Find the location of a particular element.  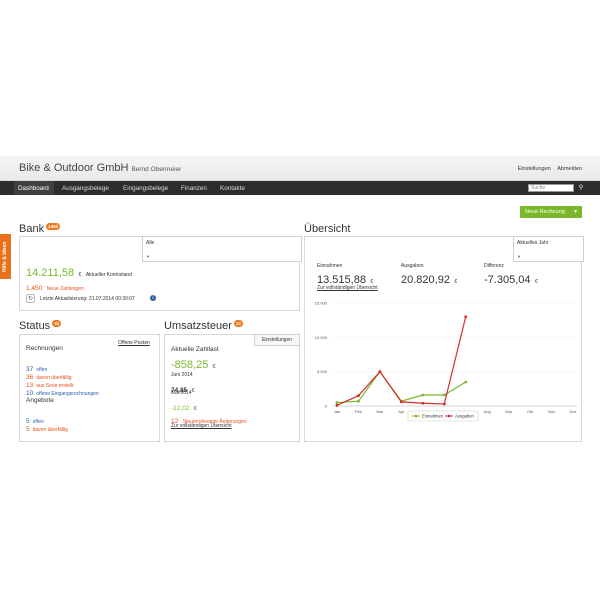

bank-filter-value: Alle is located at coordinates (150, 243).